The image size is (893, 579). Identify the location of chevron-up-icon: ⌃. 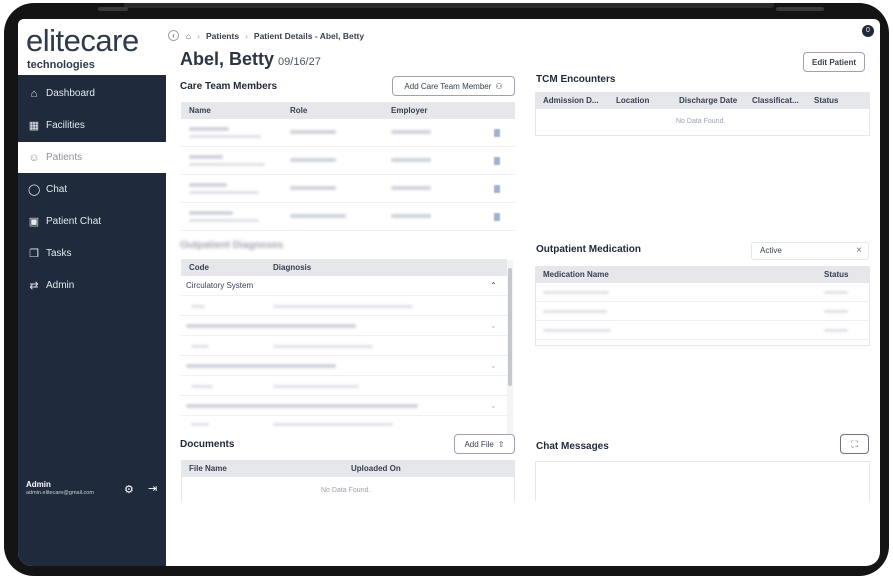
(493, 285).